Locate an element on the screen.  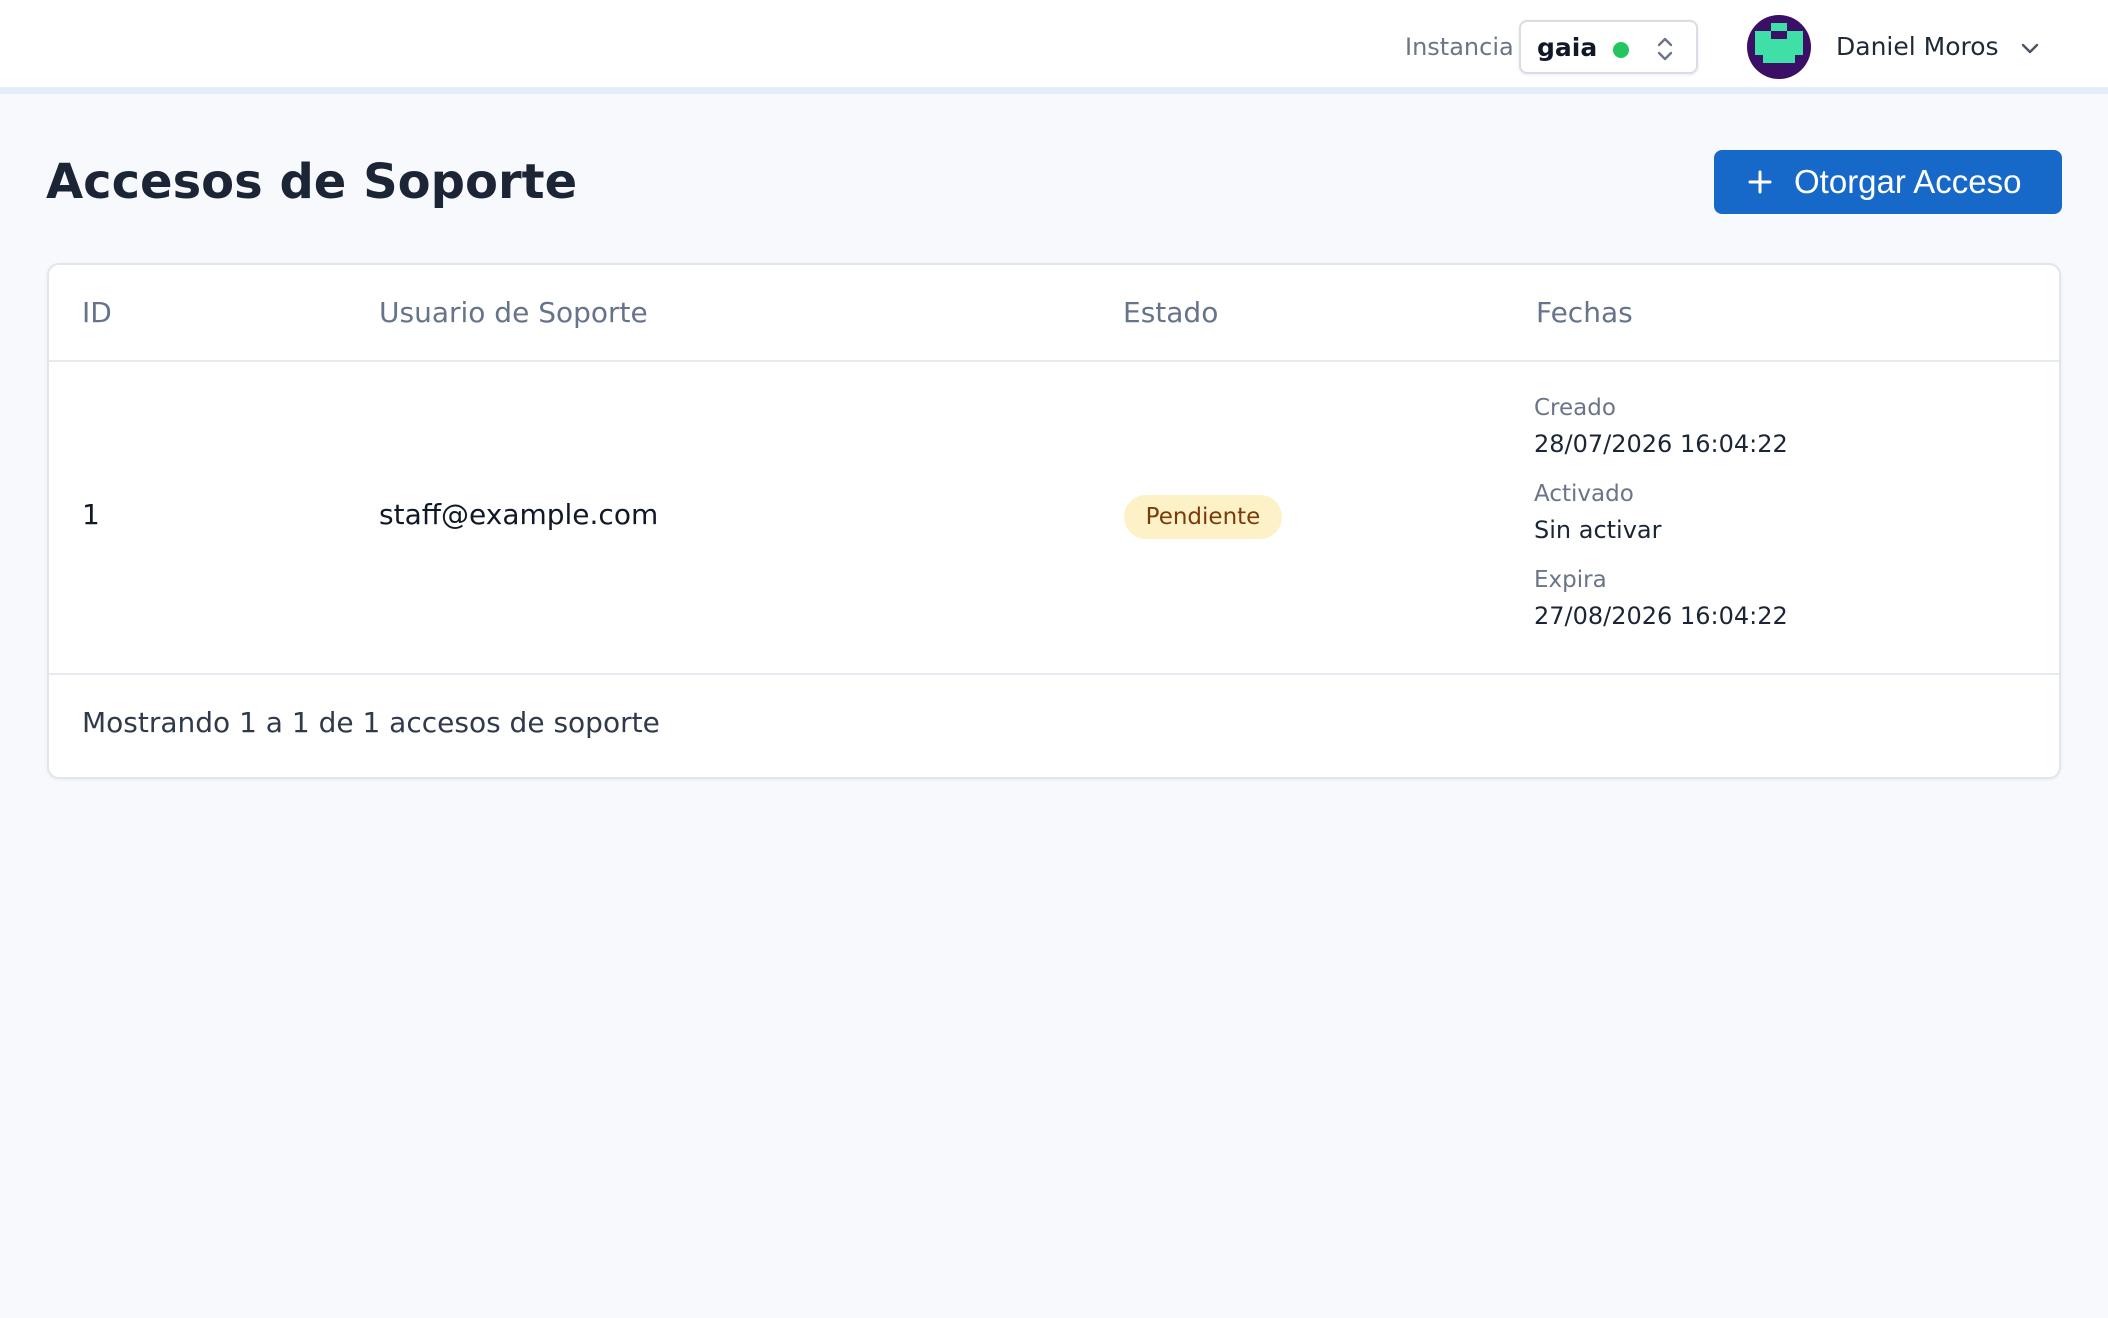
grant-access-label: Otorgar Acceso is located at coordinates (1908, 181).